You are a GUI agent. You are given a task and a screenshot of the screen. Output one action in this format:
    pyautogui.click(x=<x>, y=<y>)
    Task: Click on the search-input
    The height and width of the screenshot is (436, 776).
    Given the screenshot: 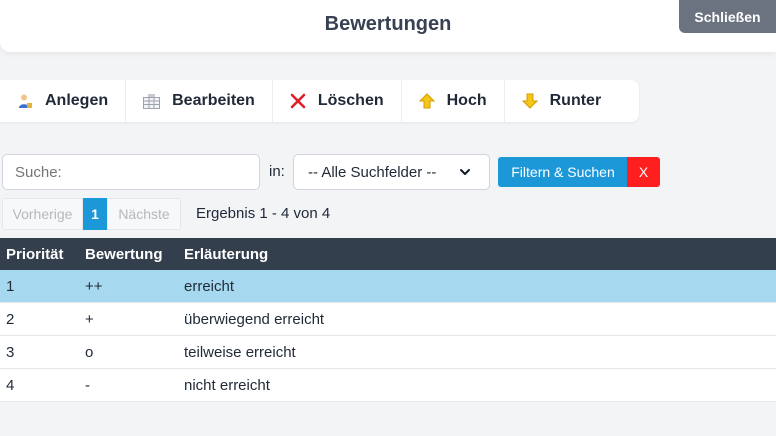 What is the action you would take?
    pyautogui.click(x=131, y=172)
    